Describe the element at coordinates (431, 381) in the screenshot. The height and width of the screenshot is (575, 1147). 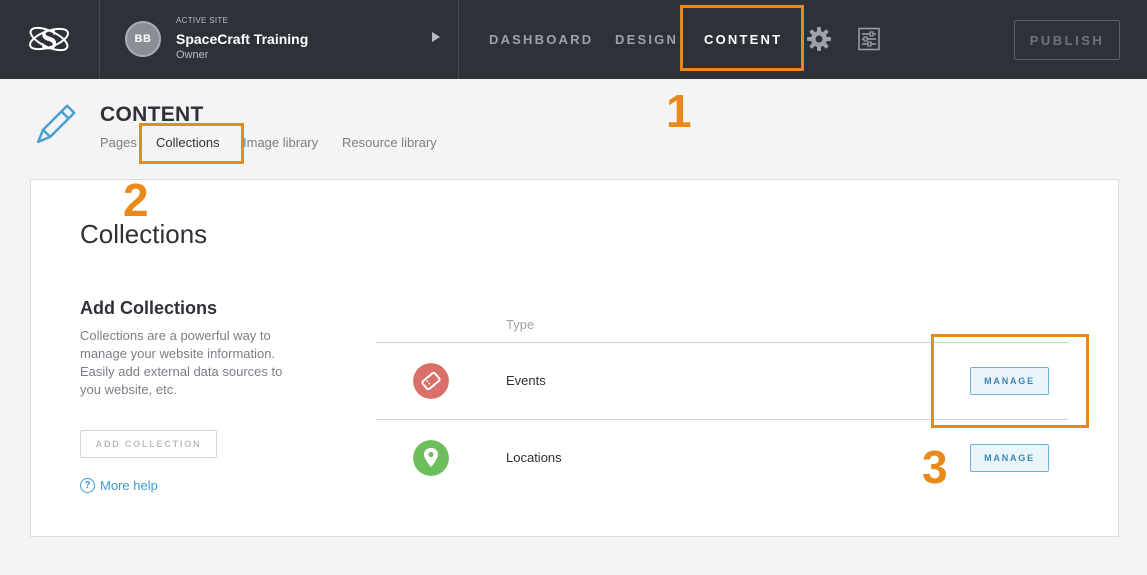
I see `ticket-icon` at that location.